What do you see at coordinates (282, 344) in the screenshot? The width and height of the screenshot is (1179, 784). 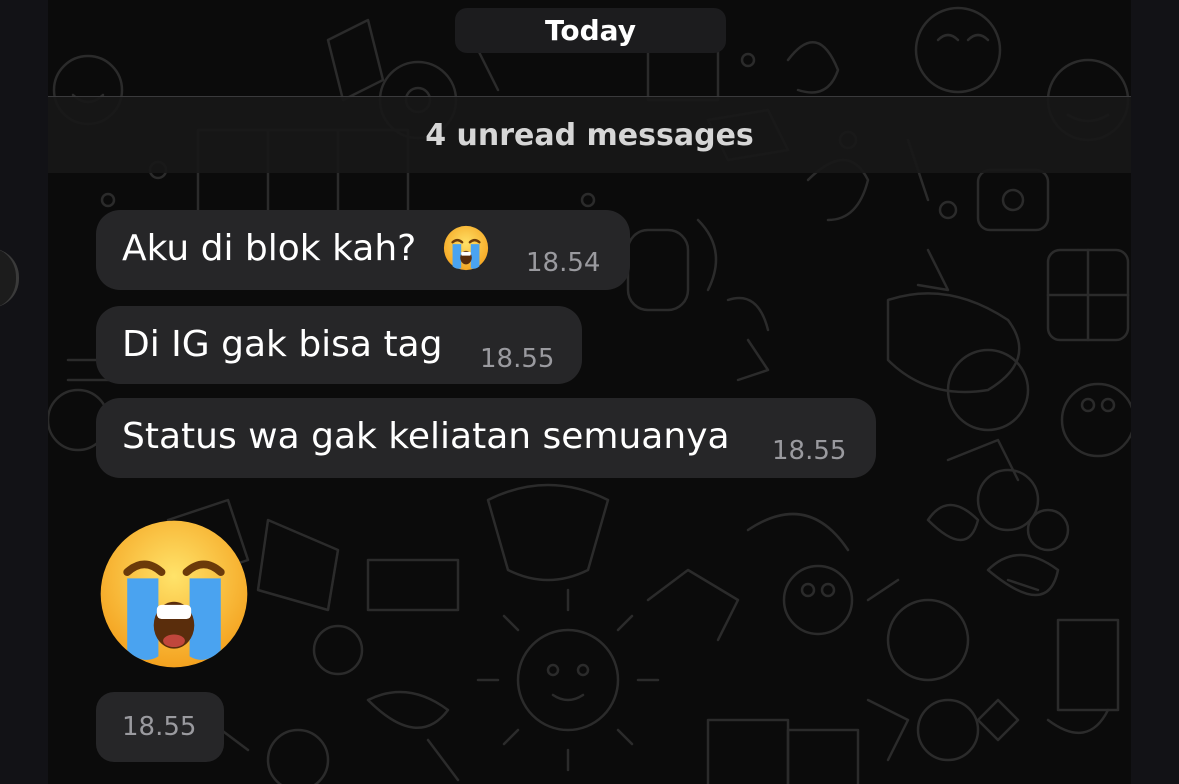 I see `message-text: Di IG gak bisa tag` at bounding box center [282, 344].